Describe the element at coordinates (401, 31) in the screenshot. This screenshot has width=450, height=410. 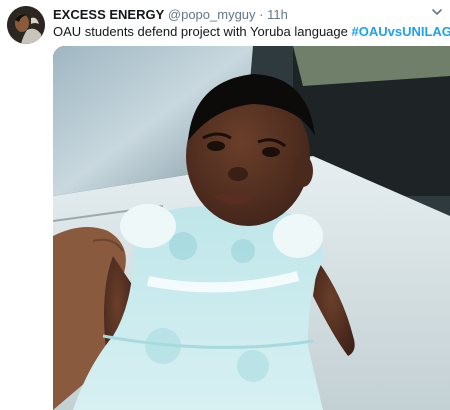
I see `hashtag-link: #OAUvsUNILAG` at that location.